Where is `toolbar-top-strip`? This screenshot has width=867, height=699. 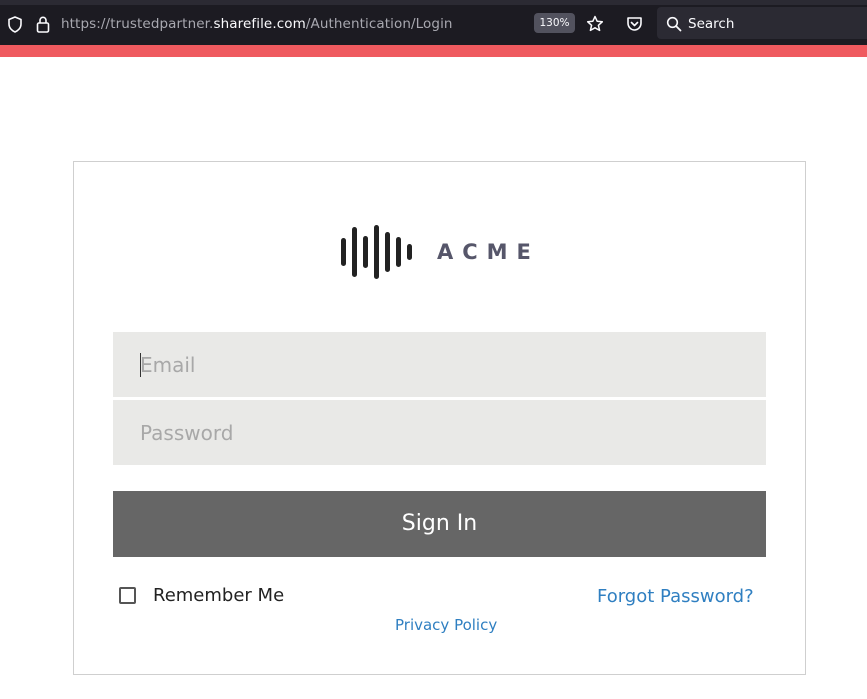
toolbar-top-strip is located at coordinates (433, 2).